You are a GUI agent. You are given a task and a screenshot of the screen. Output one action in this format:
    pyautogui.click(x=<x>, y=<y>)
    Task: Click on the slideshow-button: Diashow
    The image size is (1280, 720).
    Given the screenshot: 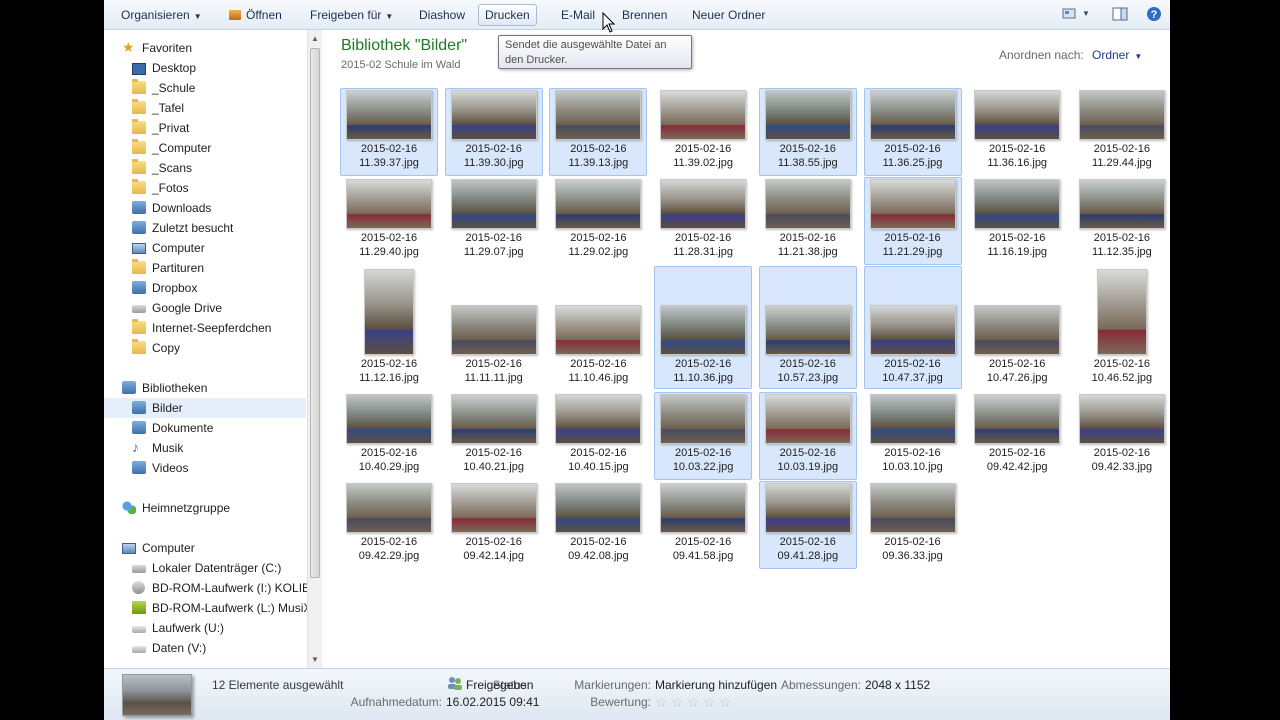 What is the action you would take?
    pyautogui.click(x=442, y=15)
    